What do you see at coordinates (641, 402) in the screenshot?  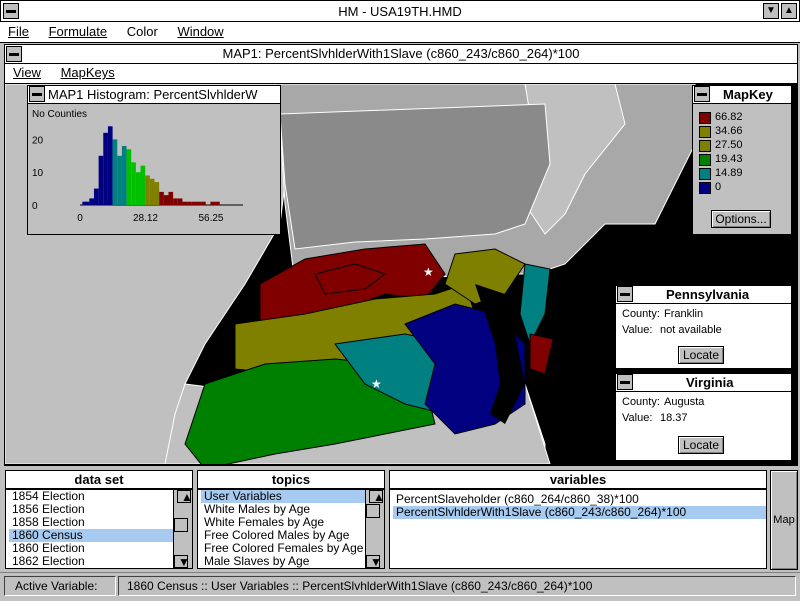 I see `virginia-county-label: County:` at bounding box center [641, 402].